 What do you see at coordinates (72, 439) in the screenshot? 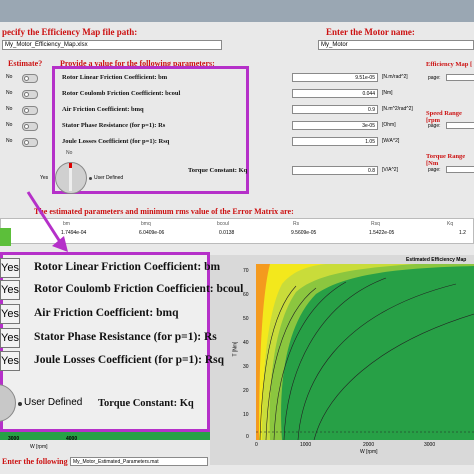
I see `left-plot-tick: 4000` at bounding box center [72, 439].